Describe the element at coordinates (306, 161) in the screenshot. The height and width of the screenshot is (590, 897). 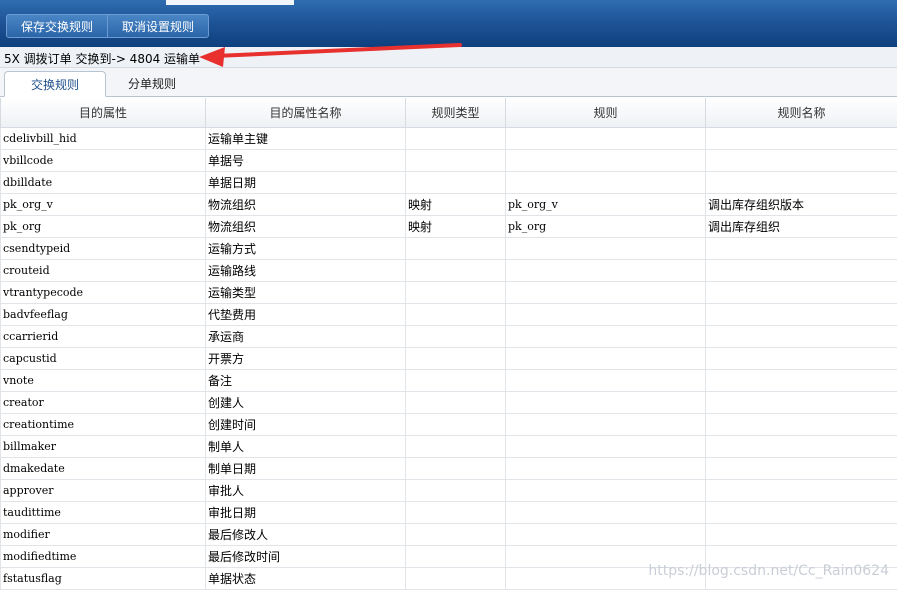
I see `table-cell: 单据号` at that location.